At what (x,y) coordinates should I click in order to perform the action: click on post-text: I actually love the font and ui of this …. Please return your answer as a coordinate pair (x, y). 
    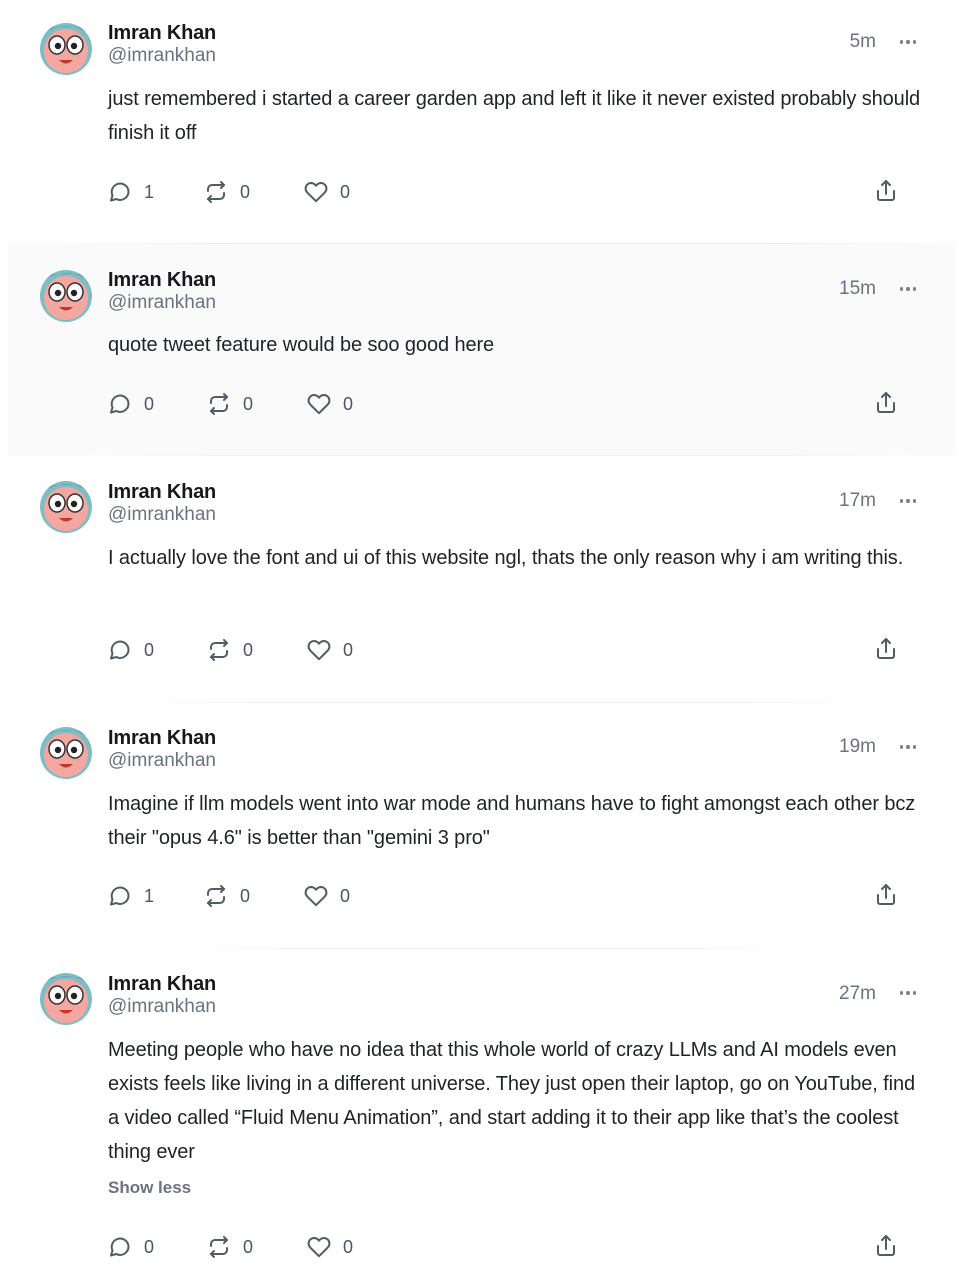
    Looking at the image, I should click on (506, 558).